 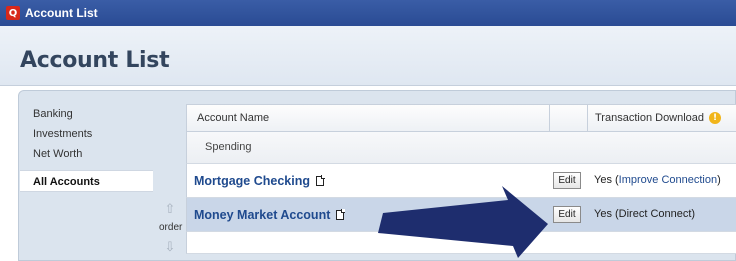 I want to click on account-name-text: Money Market Account, so click(x=262, y=215).